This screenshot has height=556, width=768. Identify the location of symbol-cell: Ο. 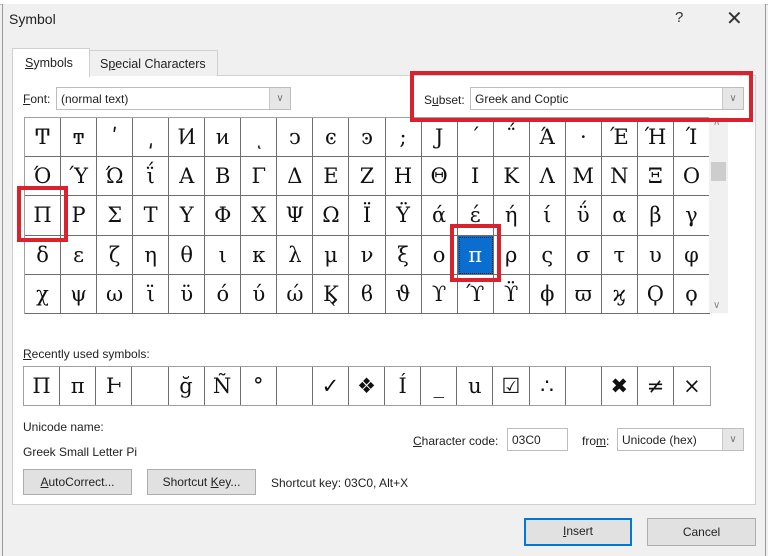
(691, 177).